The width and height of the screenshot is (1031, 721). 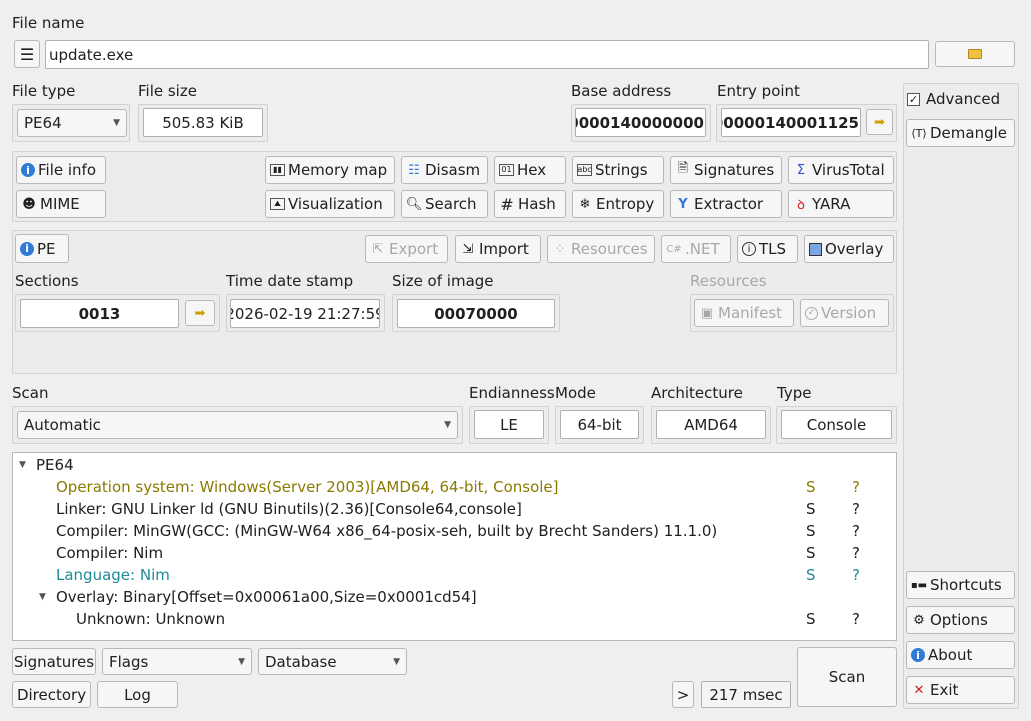 What do you see at coordinates (137, 694) in the screenshot?
I see `log-button: Log` at bounding box center [137, 694].